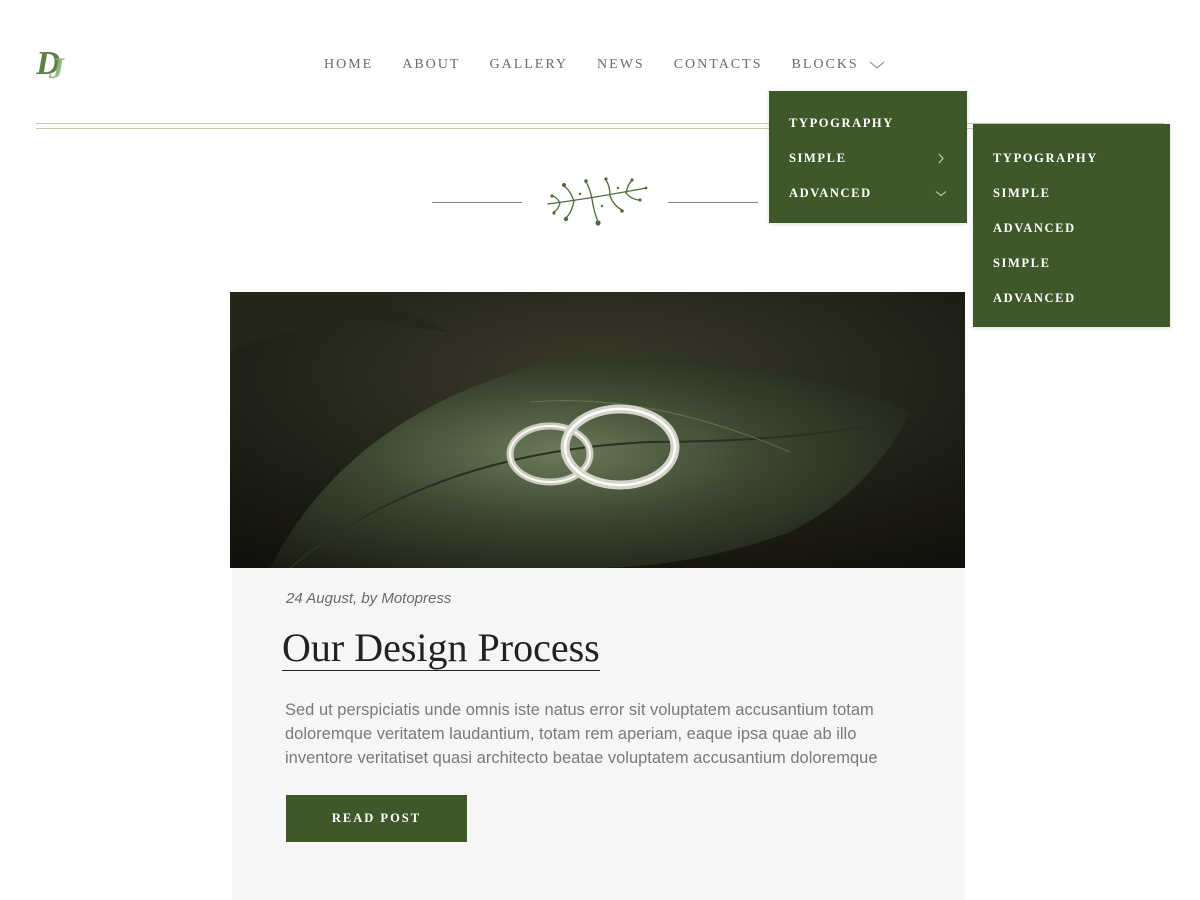 This screenshot has height=900, width=1200. I want to click on dropdown-item-label: TYPOGRAPHY, so click(841, 123).